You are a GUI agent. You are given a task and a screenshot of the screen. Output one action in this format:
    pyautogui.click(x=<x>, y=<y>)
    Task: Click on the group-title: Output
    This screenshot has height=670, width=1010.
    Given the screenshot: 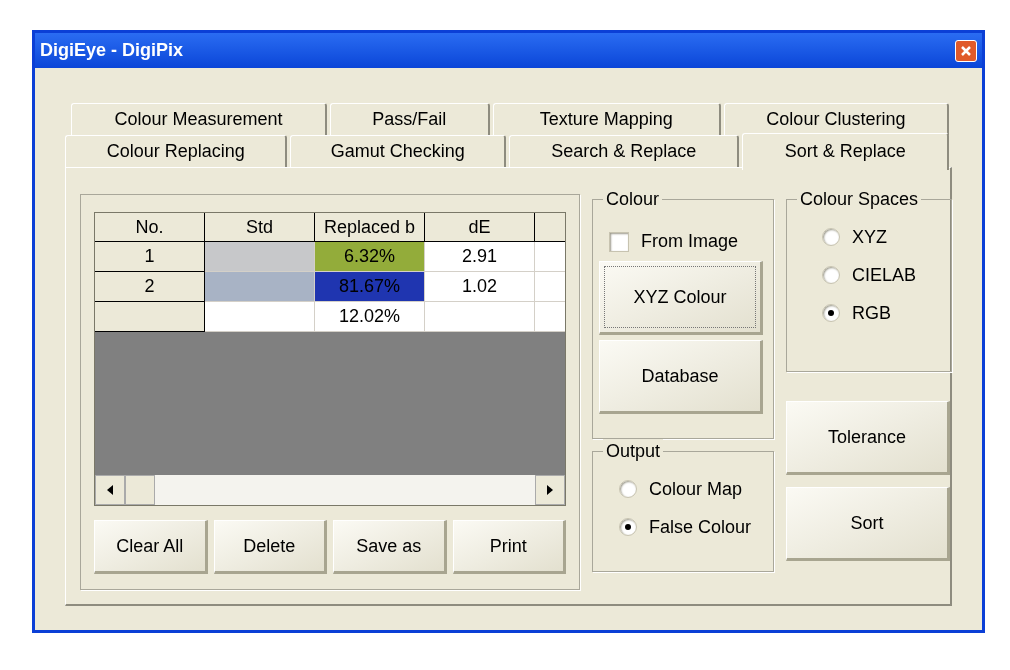 What is the action you would take?
    pyautogui.click(x=633, y=451)
    